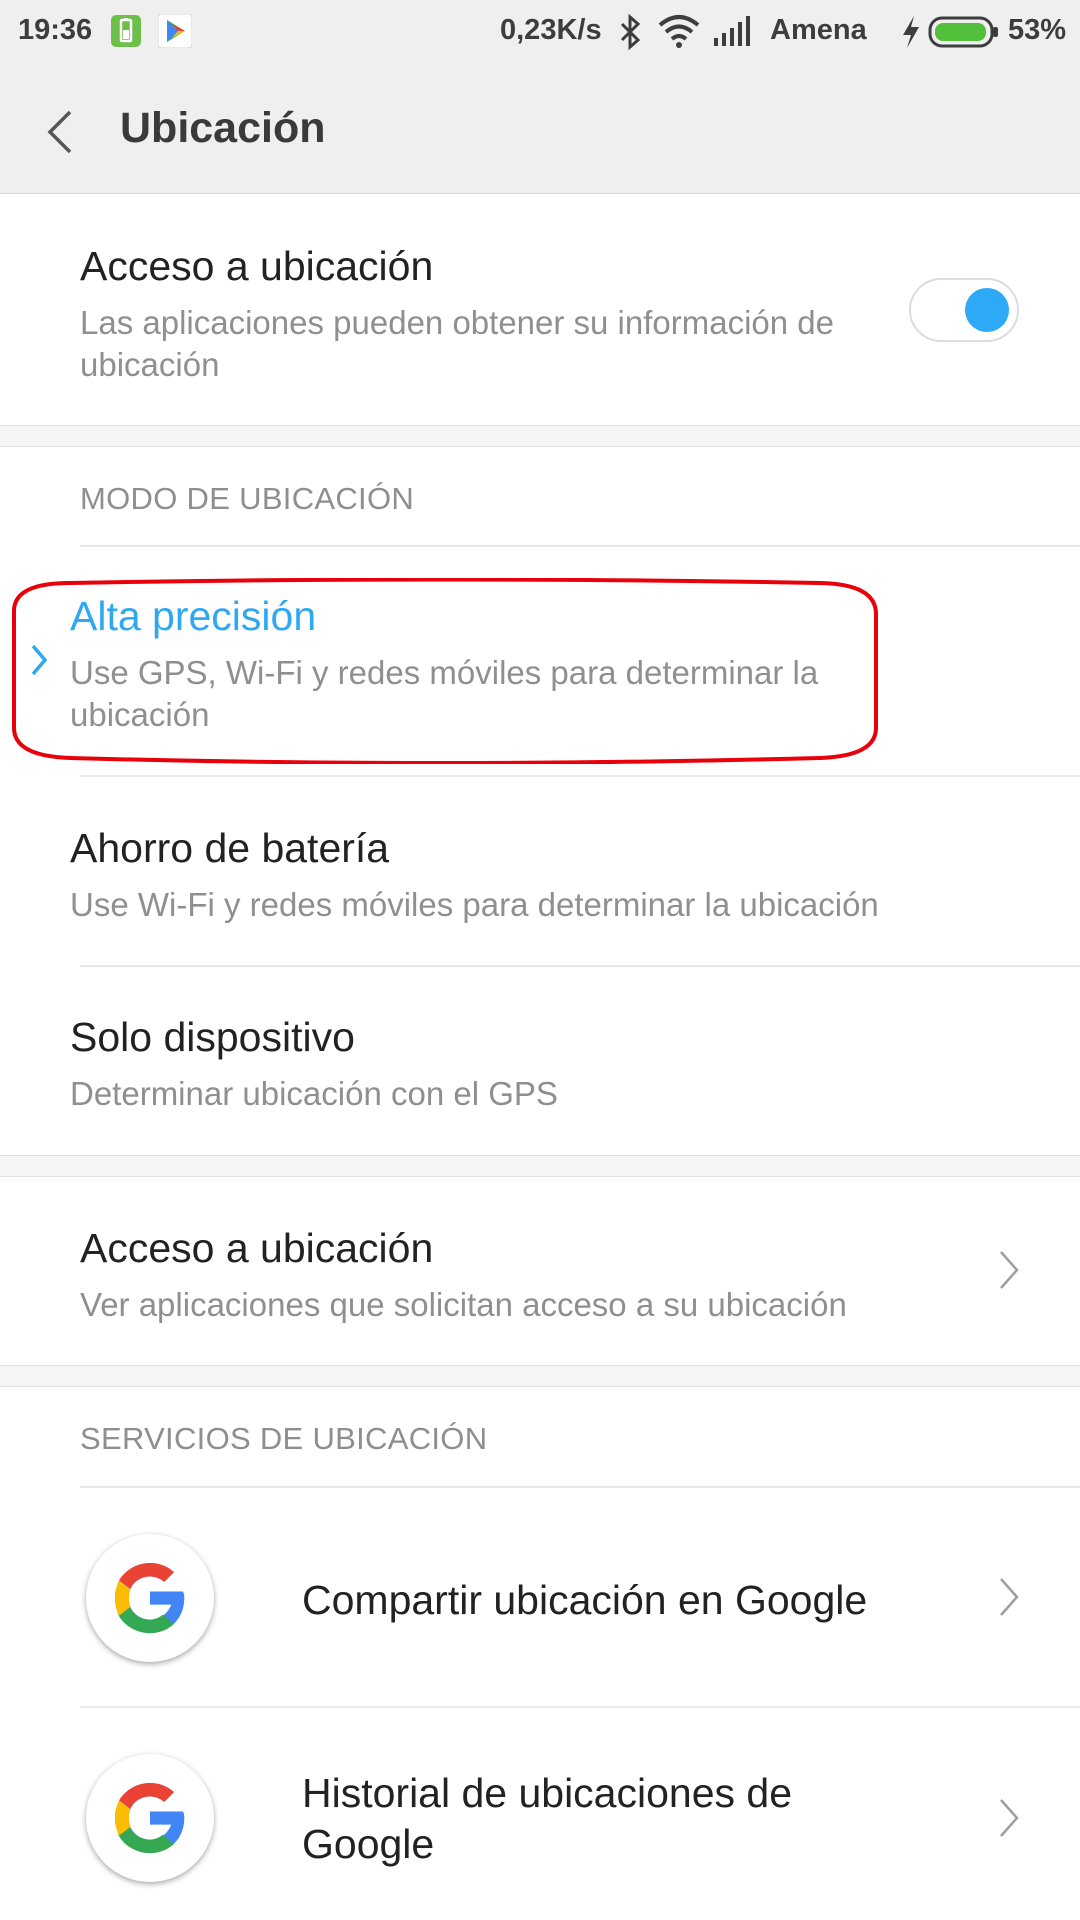 The image size is (1080, 1920). Describe the element at coordinates (55, 30) in the screenshot. I see `status-time: 19:36` at that location.